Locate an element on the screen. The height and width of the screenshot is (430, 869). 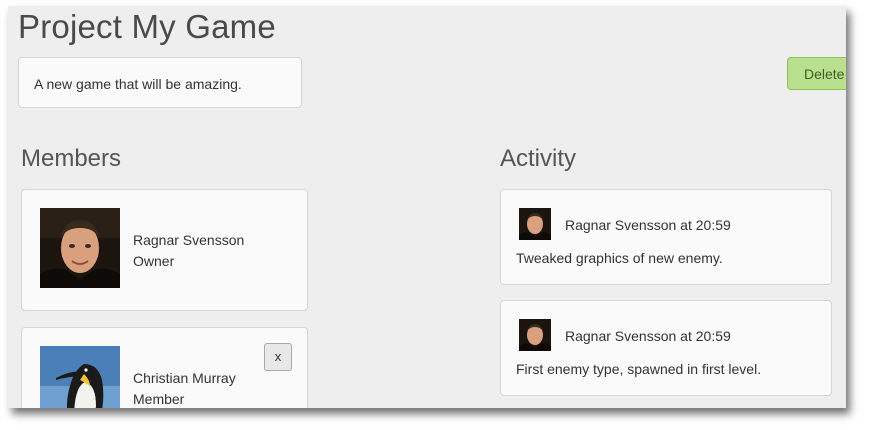
member-name: Ragnar Svensson is located at coordinates (189, 240).